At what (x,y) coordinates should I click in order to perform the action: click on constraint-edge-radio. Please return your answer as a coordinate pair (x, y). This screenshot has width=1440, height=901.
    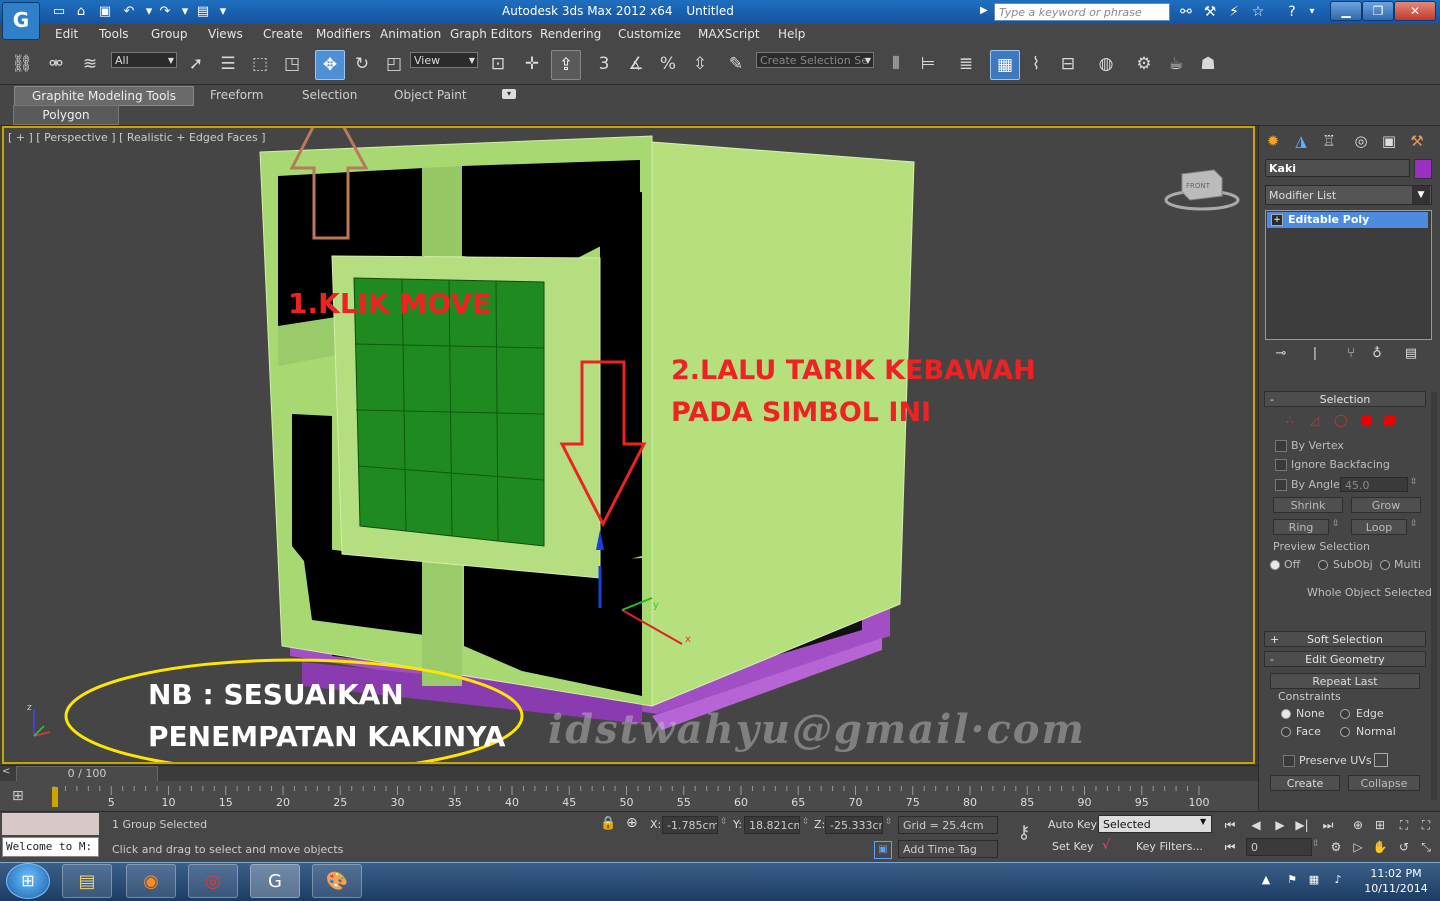
    Looking at the image, I should click on (1345, 714).